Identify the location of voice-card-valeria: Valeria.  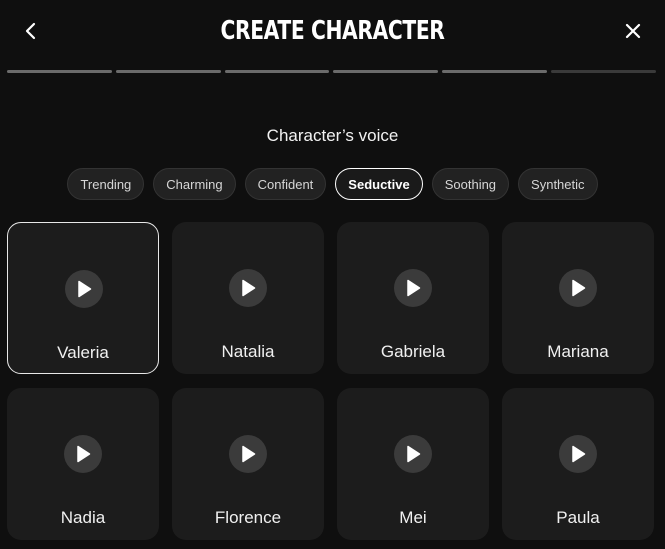
(83, 298).